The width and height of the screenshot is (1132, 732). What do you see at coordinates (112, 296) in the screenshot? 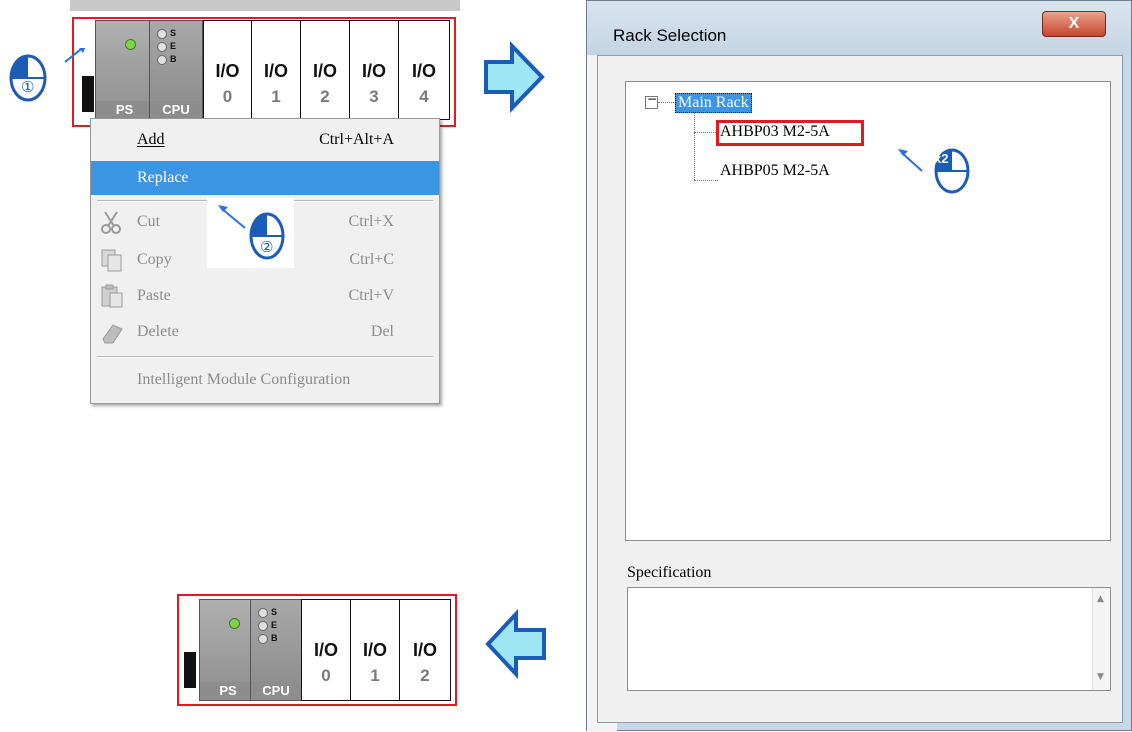
I see `paste-icon` at bounding box center [112, 296].